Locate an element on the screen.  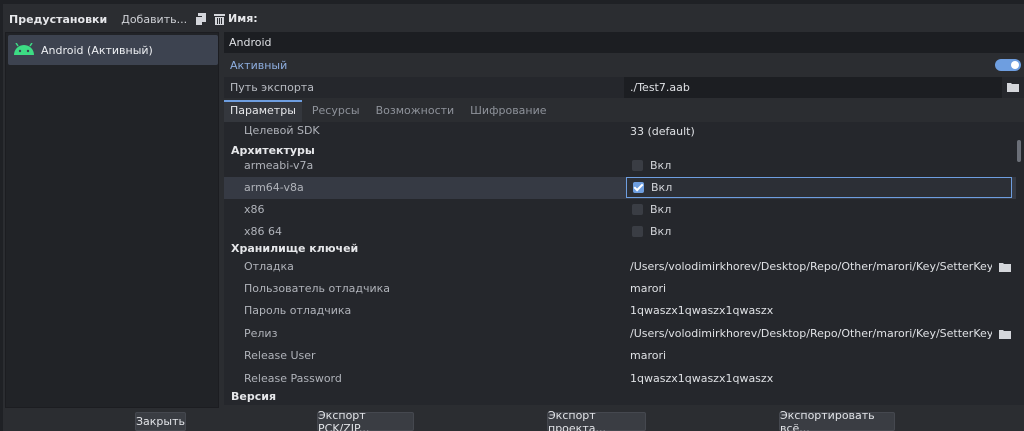
tab-parameters: Параметры is located at coordinates (263, 111).